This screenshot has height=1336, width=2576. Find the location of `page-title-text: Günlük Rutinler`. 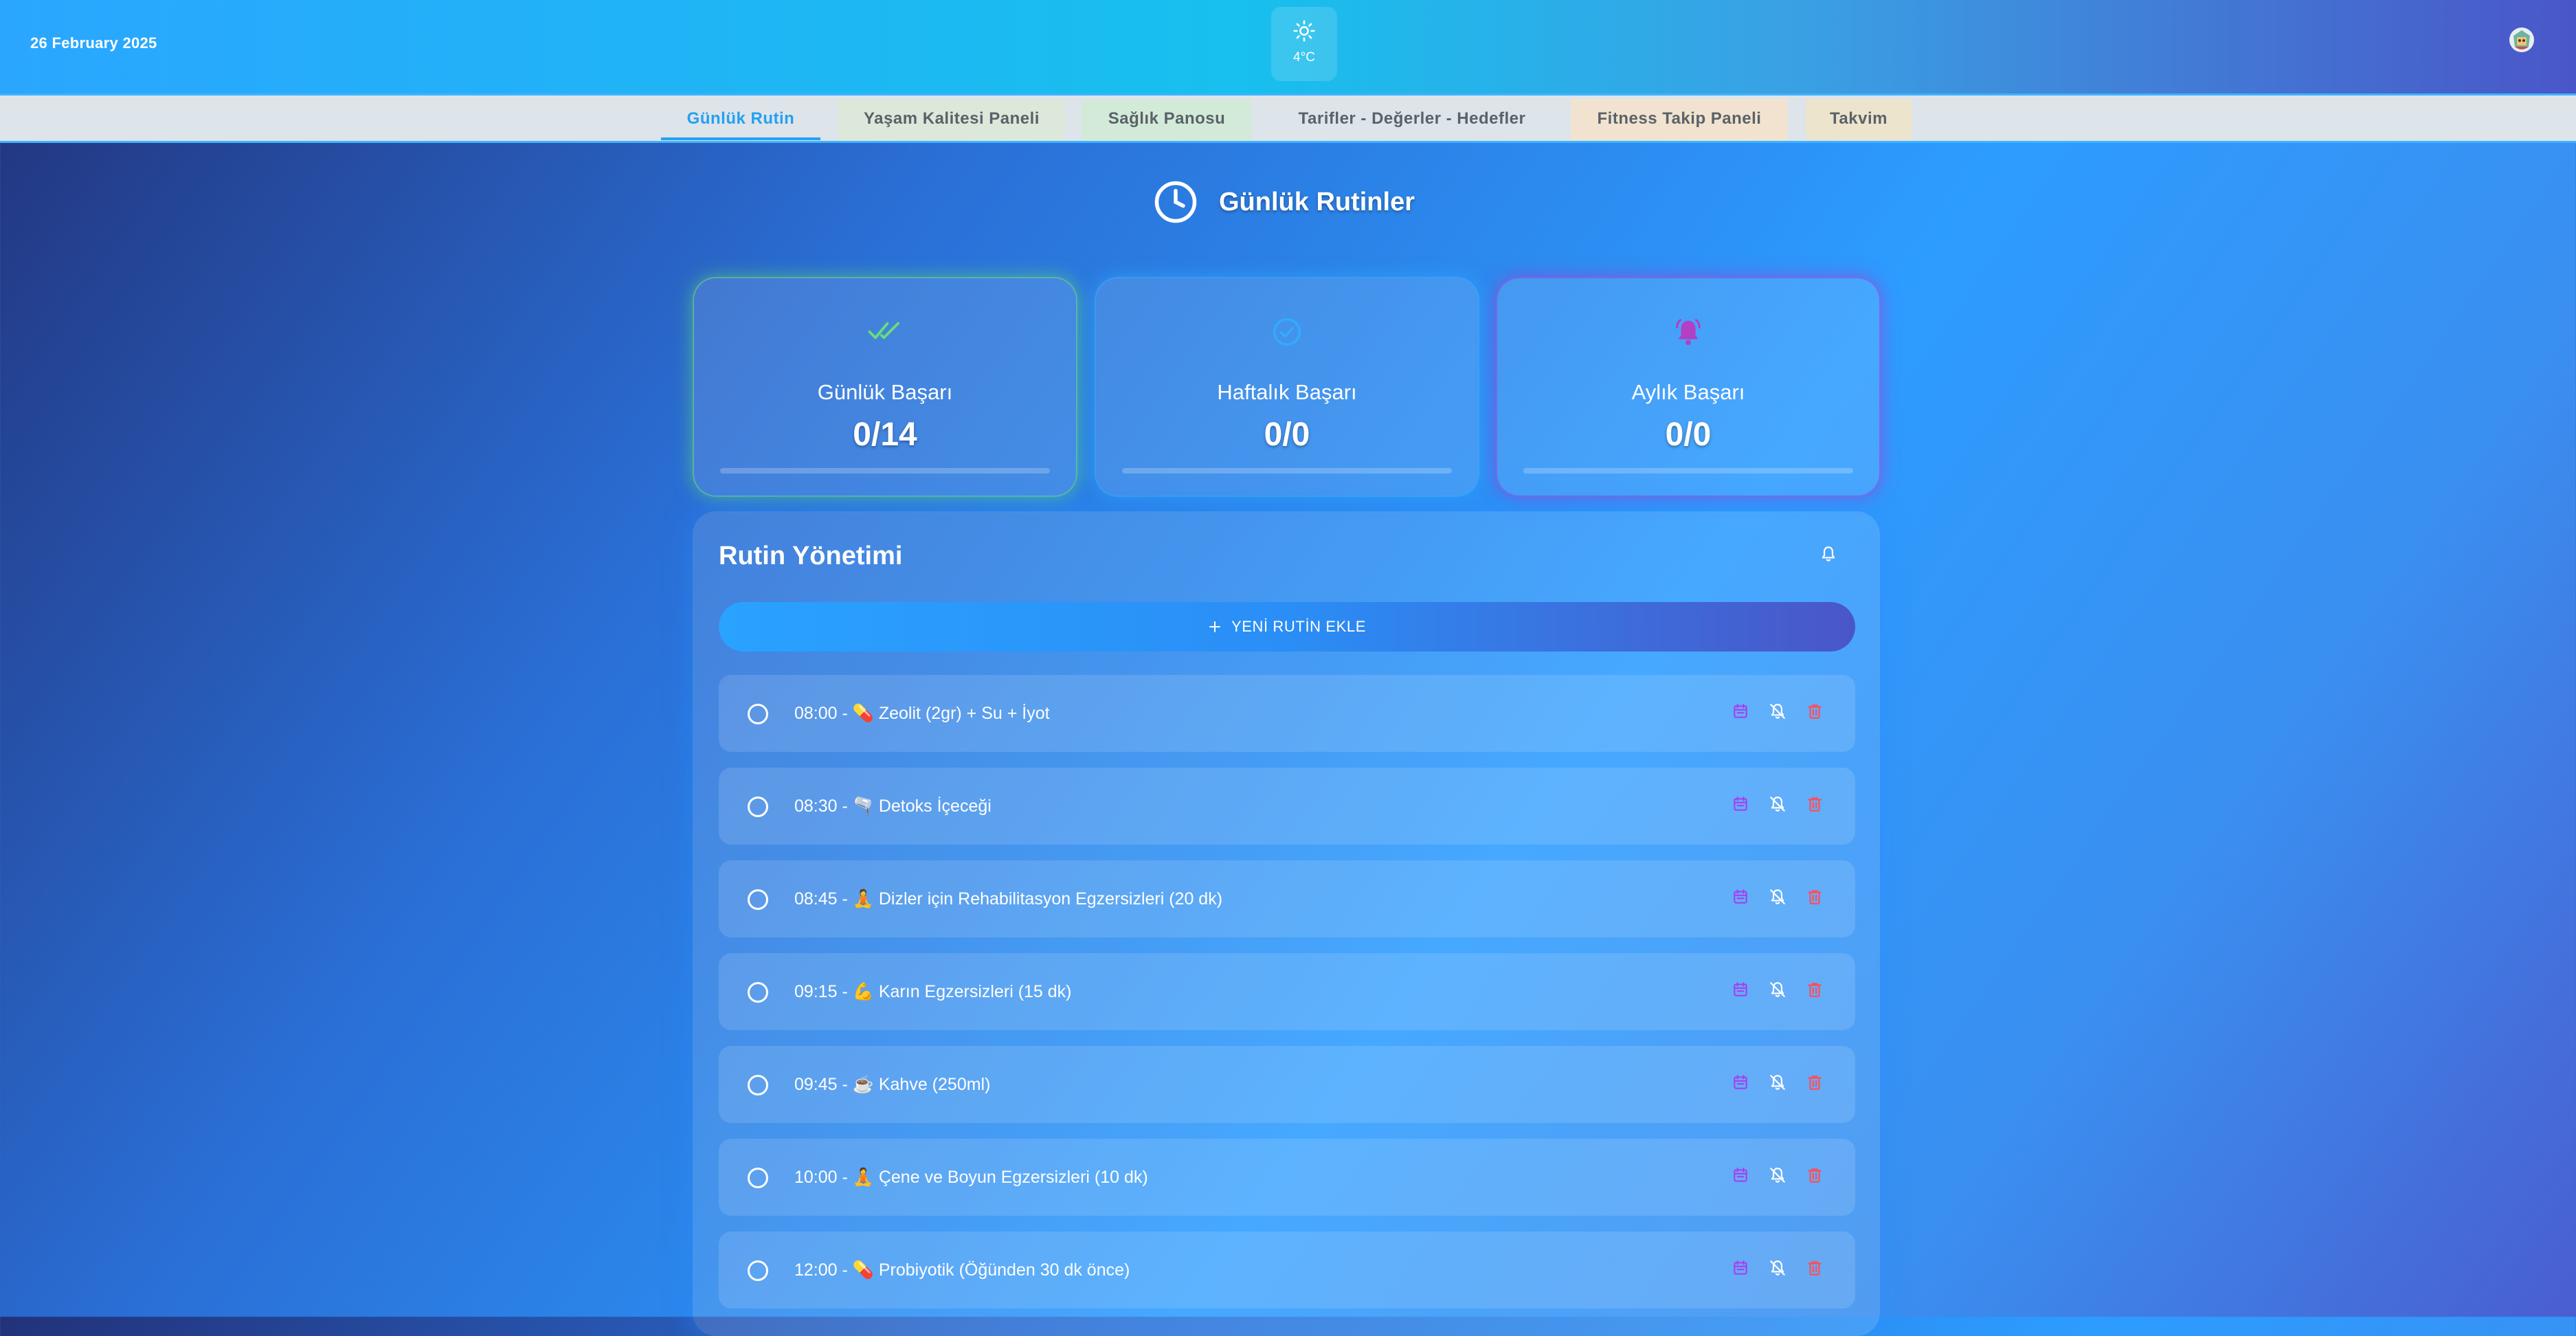

page-title-text: Günlük Rutinler is located at coordinates (1317, 201).